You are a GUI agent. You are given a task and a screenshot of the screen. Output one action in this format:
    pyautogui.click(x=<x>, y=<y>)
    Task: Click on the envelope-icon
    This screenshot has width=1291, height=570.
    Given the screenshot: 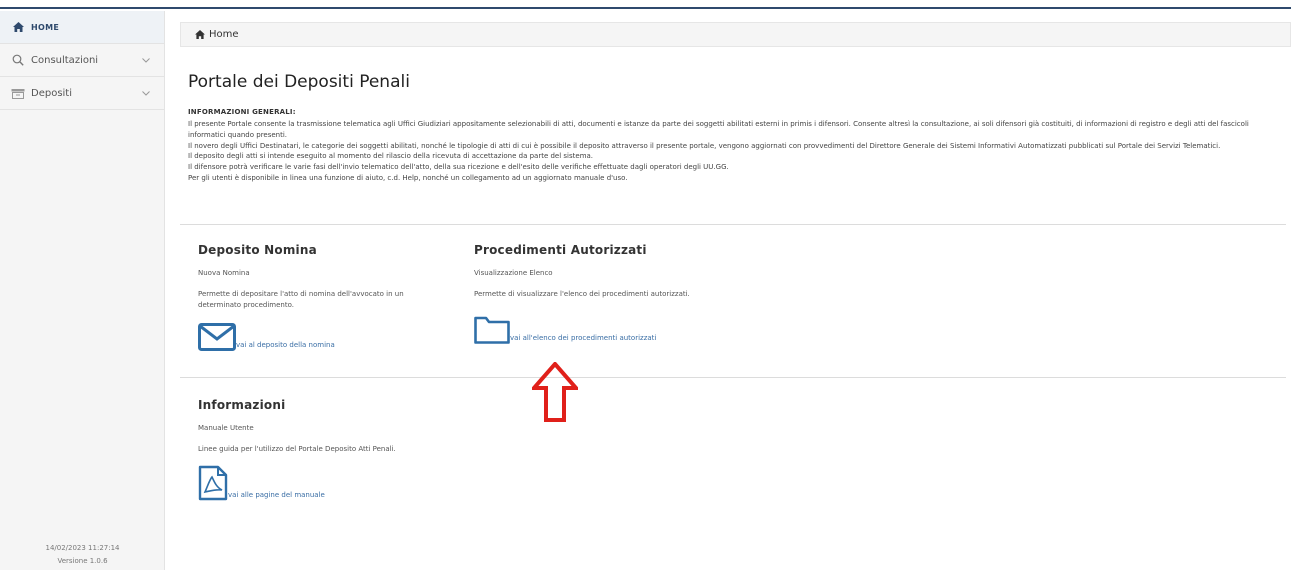 What is the action you would take?
    pyautogui.click(x=217, y=337)
    